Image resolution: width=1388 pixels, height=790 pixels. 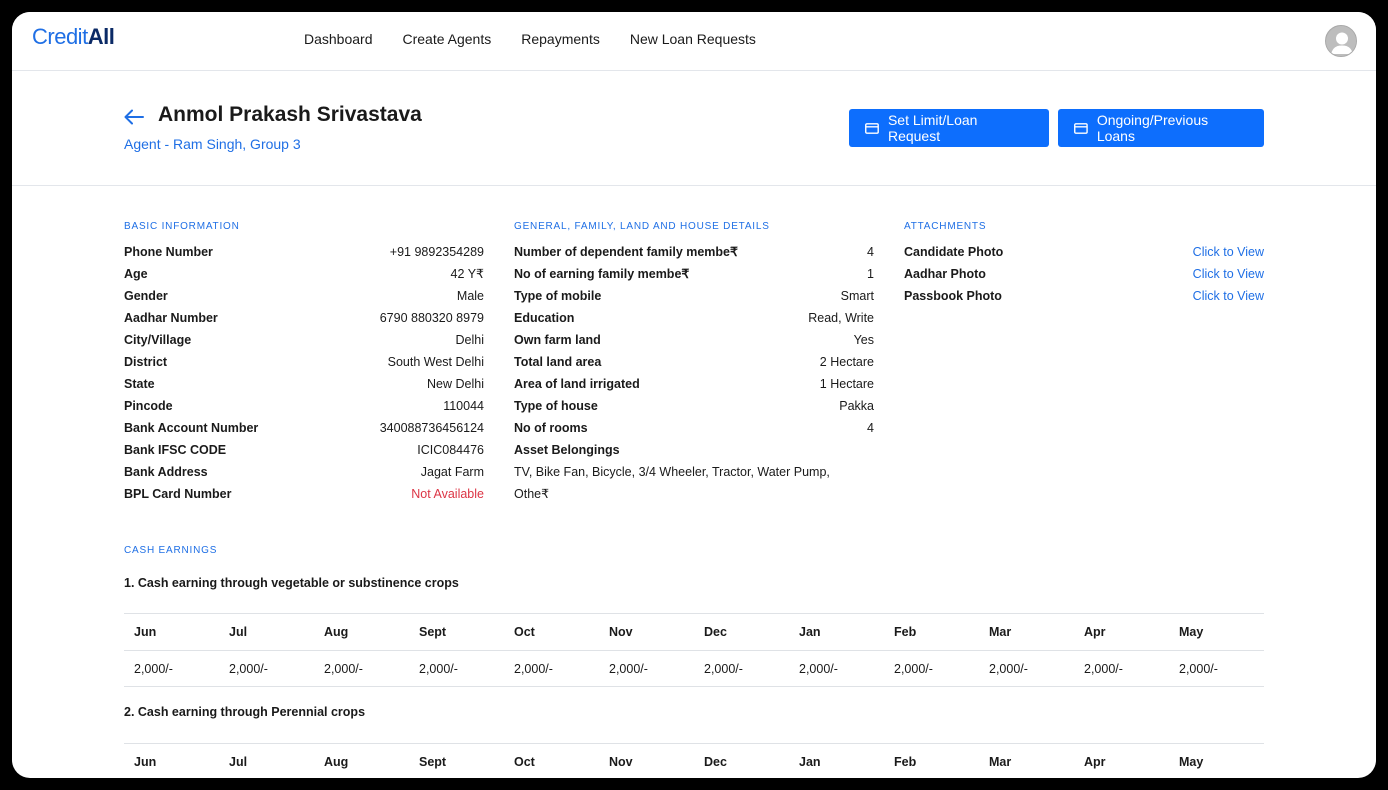 What do you see at coordinates (1191, 762) in the screenshot?
I see `month-header: May` at bounding box center [1191, 762].